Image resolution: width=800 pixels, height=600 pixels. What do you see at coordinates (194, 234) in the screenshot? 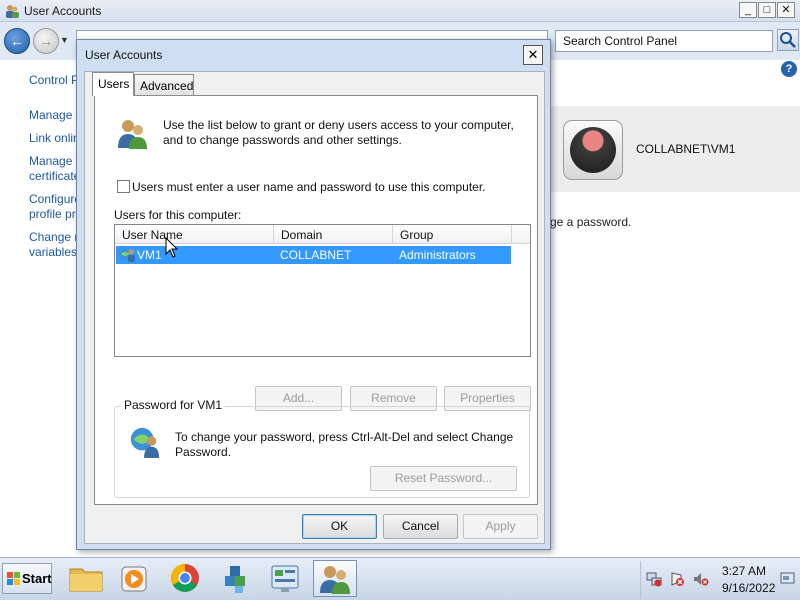
I see `column-user-name: User Name` at bounding box center [194, 234].